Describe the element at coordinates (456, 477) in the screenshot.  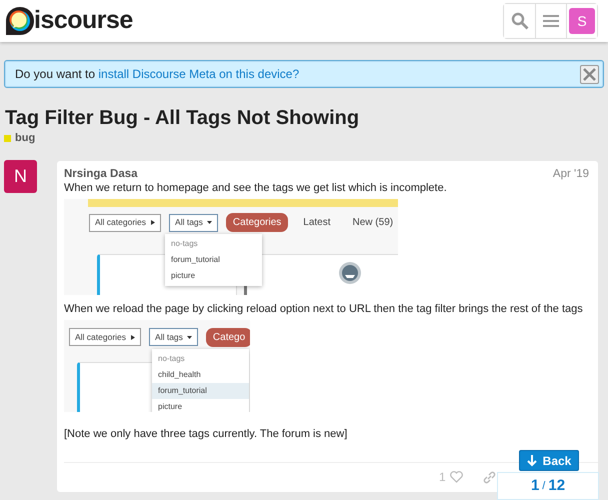
I see `heart-icon` at that location.